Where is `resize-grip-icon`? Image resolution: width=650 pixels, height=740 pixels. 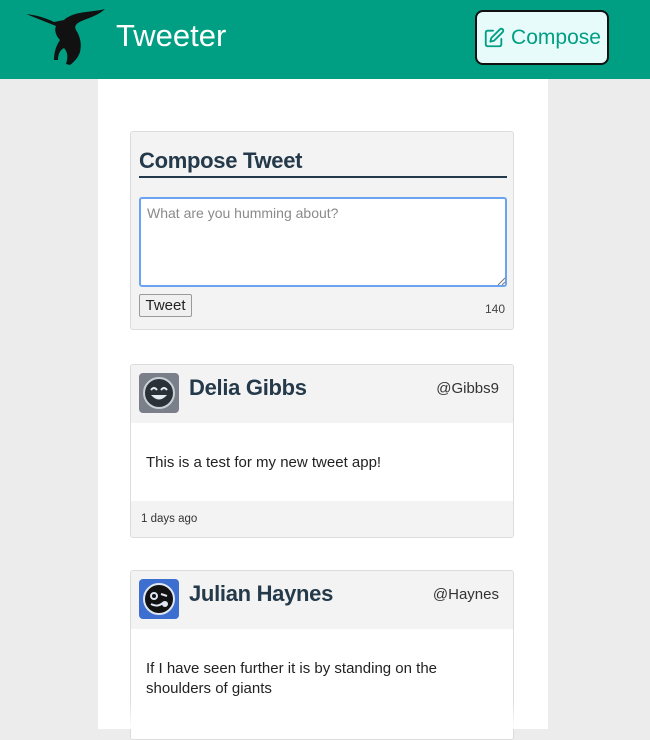
resize-grip-icon is located at coordinates (501, 281).